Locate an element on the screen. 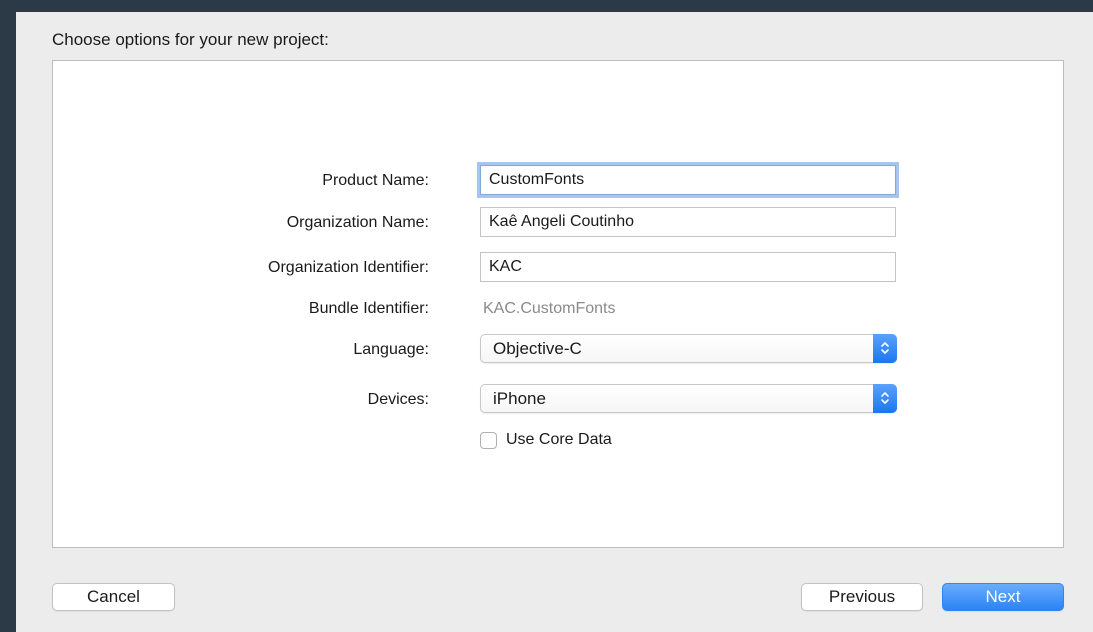 Image resolution: width=1093 pixels, height=632 pixels. devices-popup: iPhone is located at coordinates (688, 398).